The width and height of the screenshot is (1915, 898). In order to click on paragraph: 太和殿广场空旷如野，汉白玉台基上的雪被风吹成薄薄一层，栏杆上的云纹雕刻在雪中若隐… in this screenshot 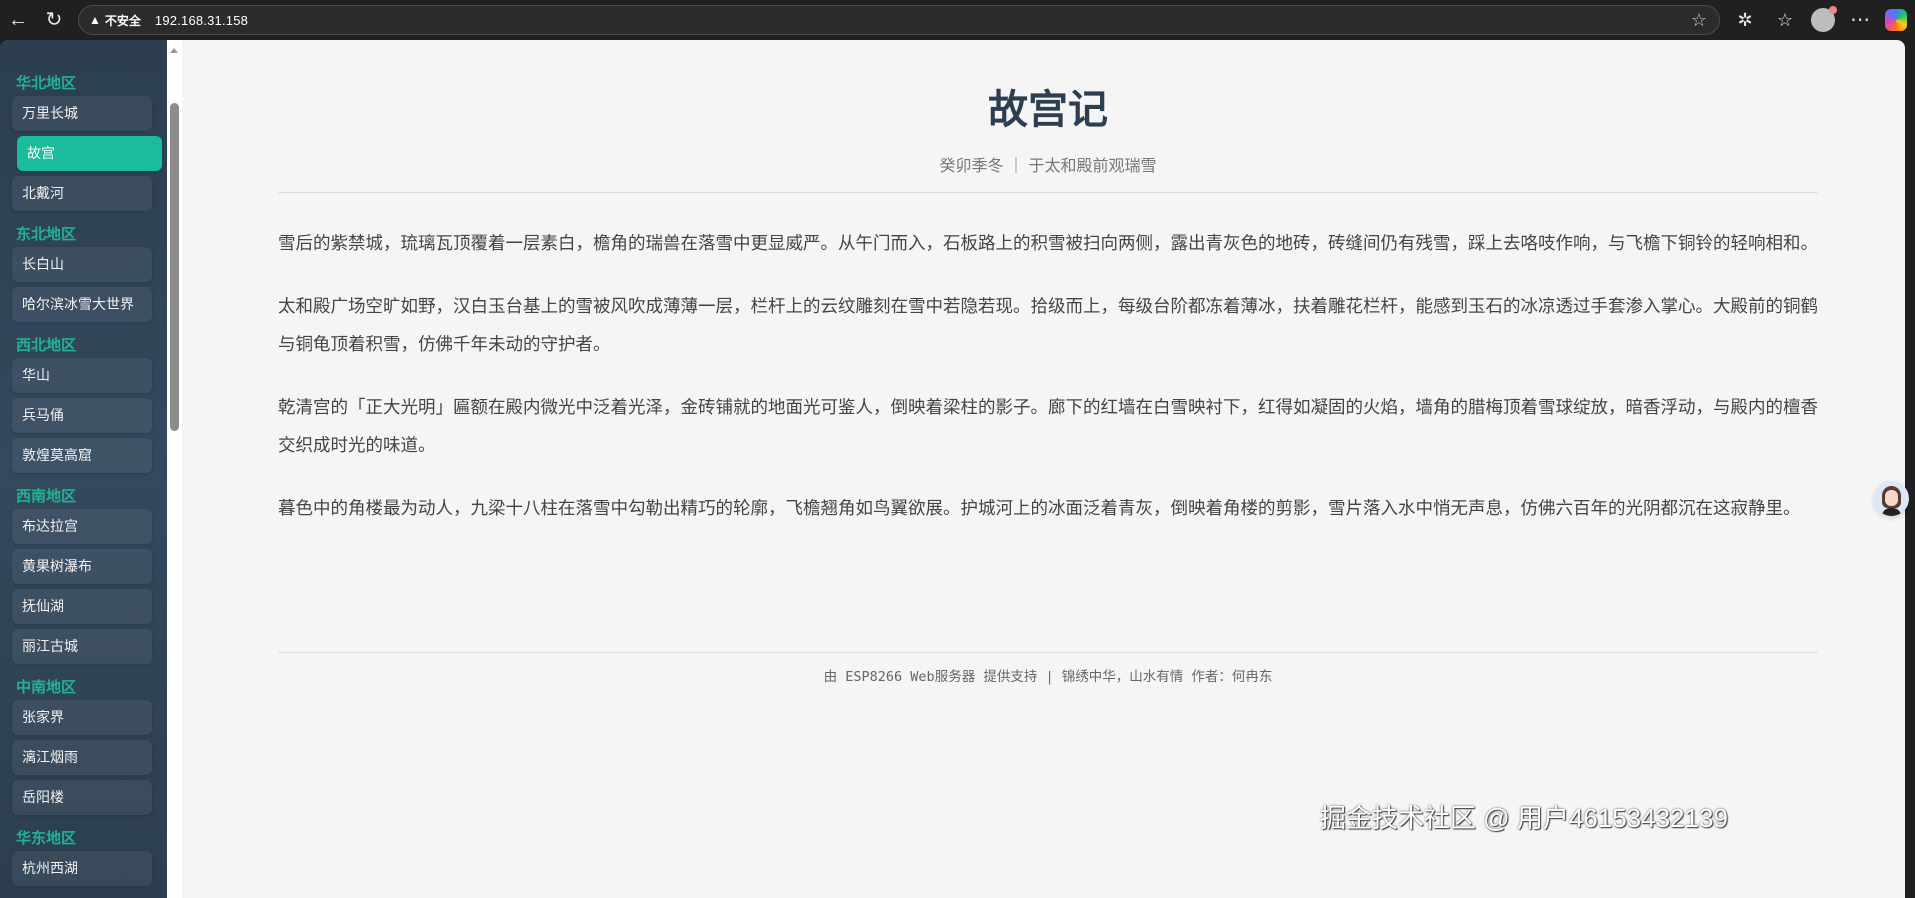, I will do `click(1048, 326)`.